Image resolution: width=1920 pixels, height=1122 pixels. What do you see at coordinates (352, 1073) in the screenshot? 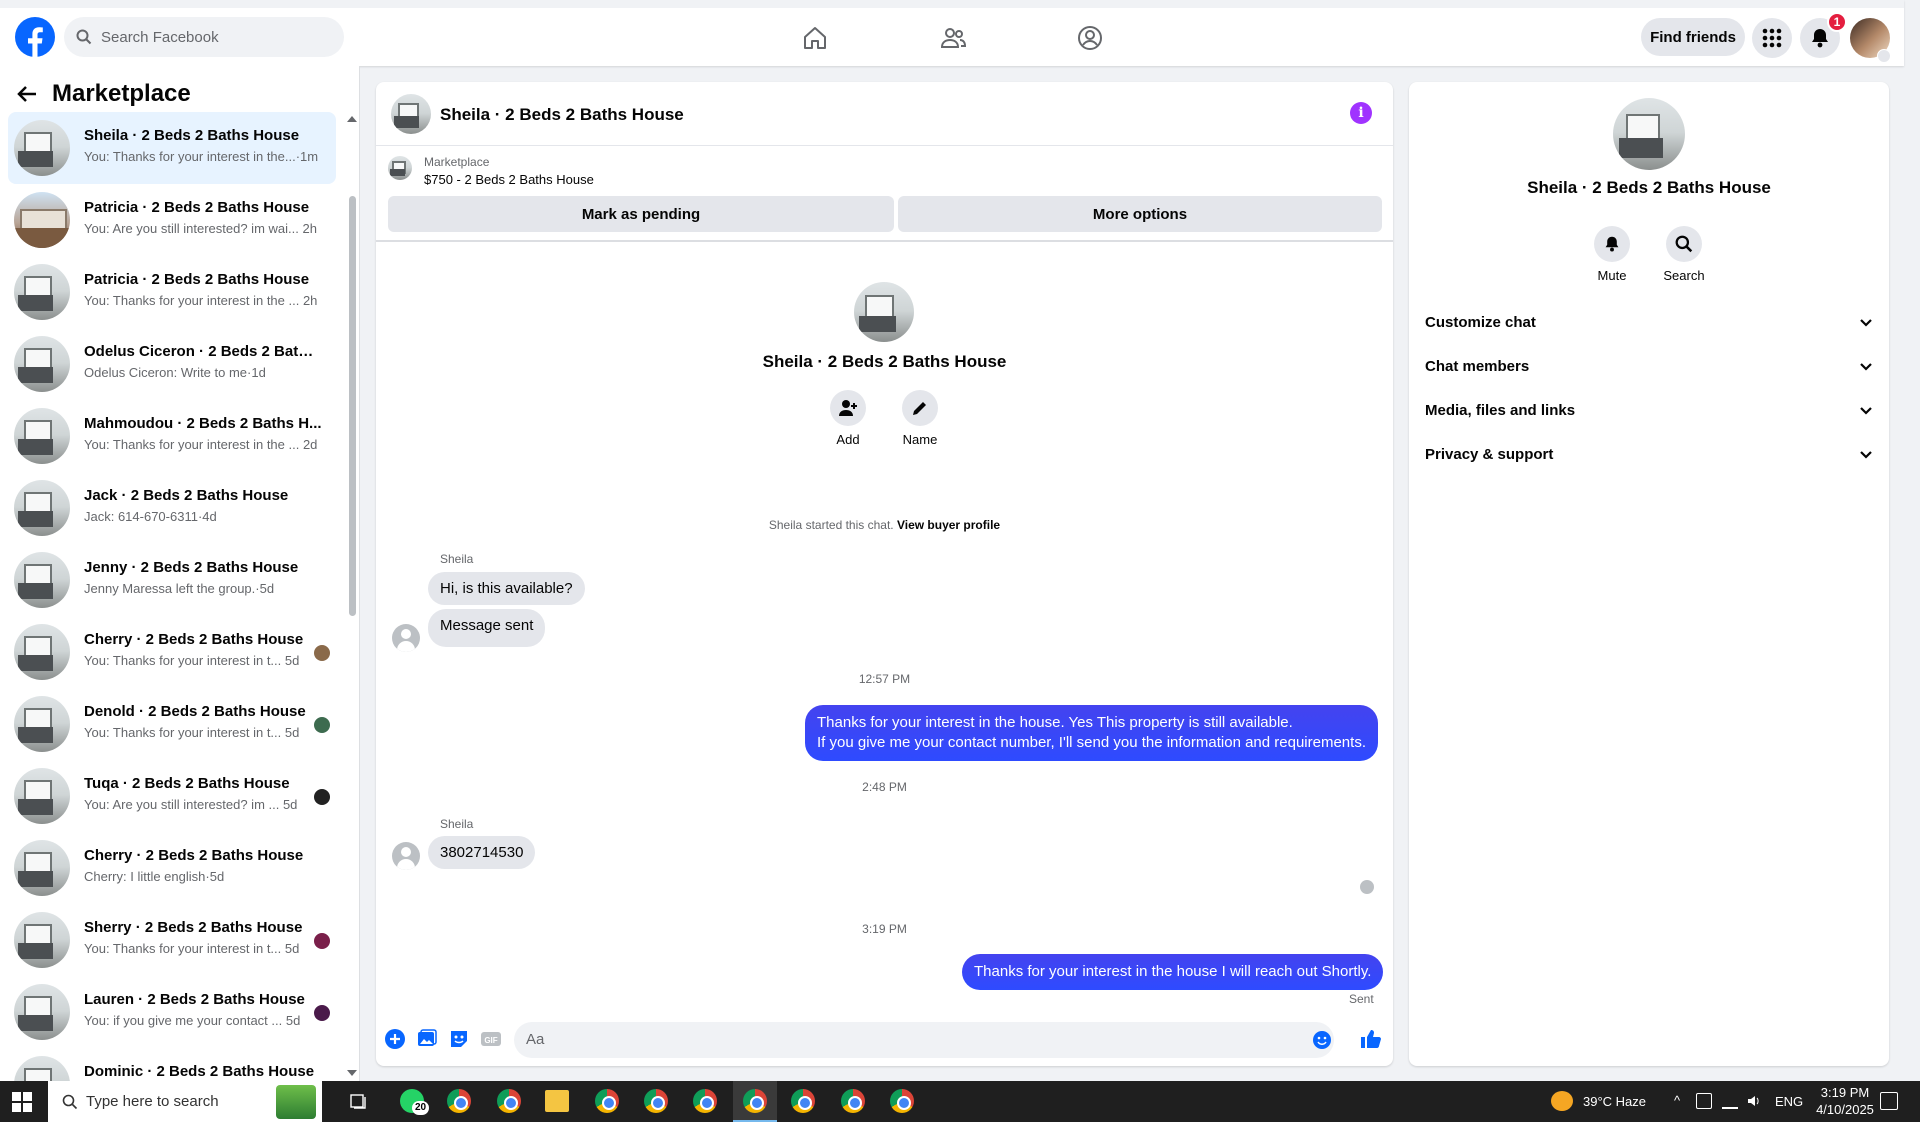
I see `scroll-down-arrow-icon` at bounding box center [352, 1073].